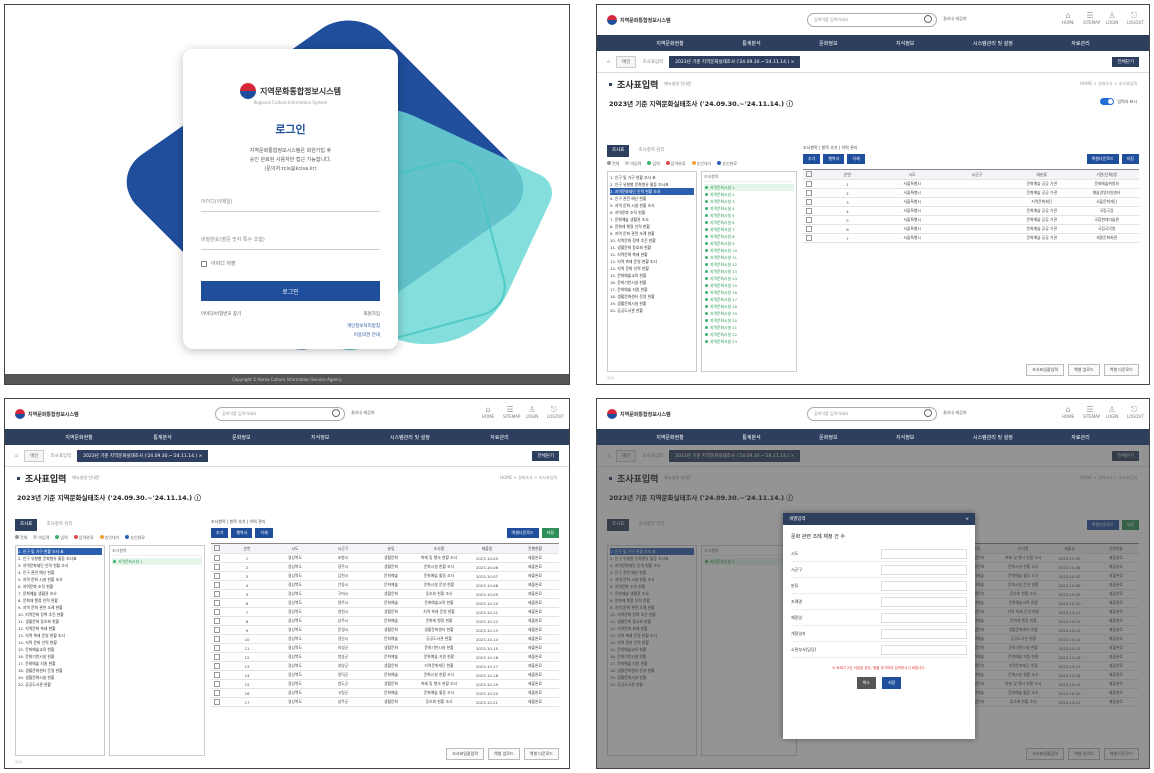 Image resolution: width=1154 pixels, height=773 pixels. What do you see at coordinates (385, 666) in the screenshot?
I see `table-row: 13 경상북도 영양군 생활문화 지역문화재단 현황 2023-10-17 제출완료` at bounding box center [385, 666].